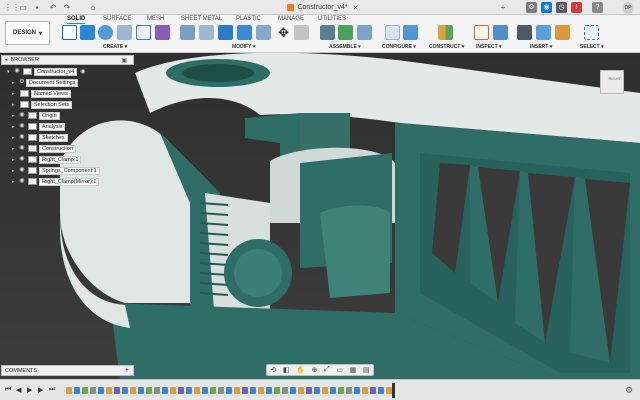 This screenshot has width=640, height=400. What do you see at coordinates (592, 47) in the screenshot?
I see `group-select: SELECT ▾` at bounding box center [592, 47].